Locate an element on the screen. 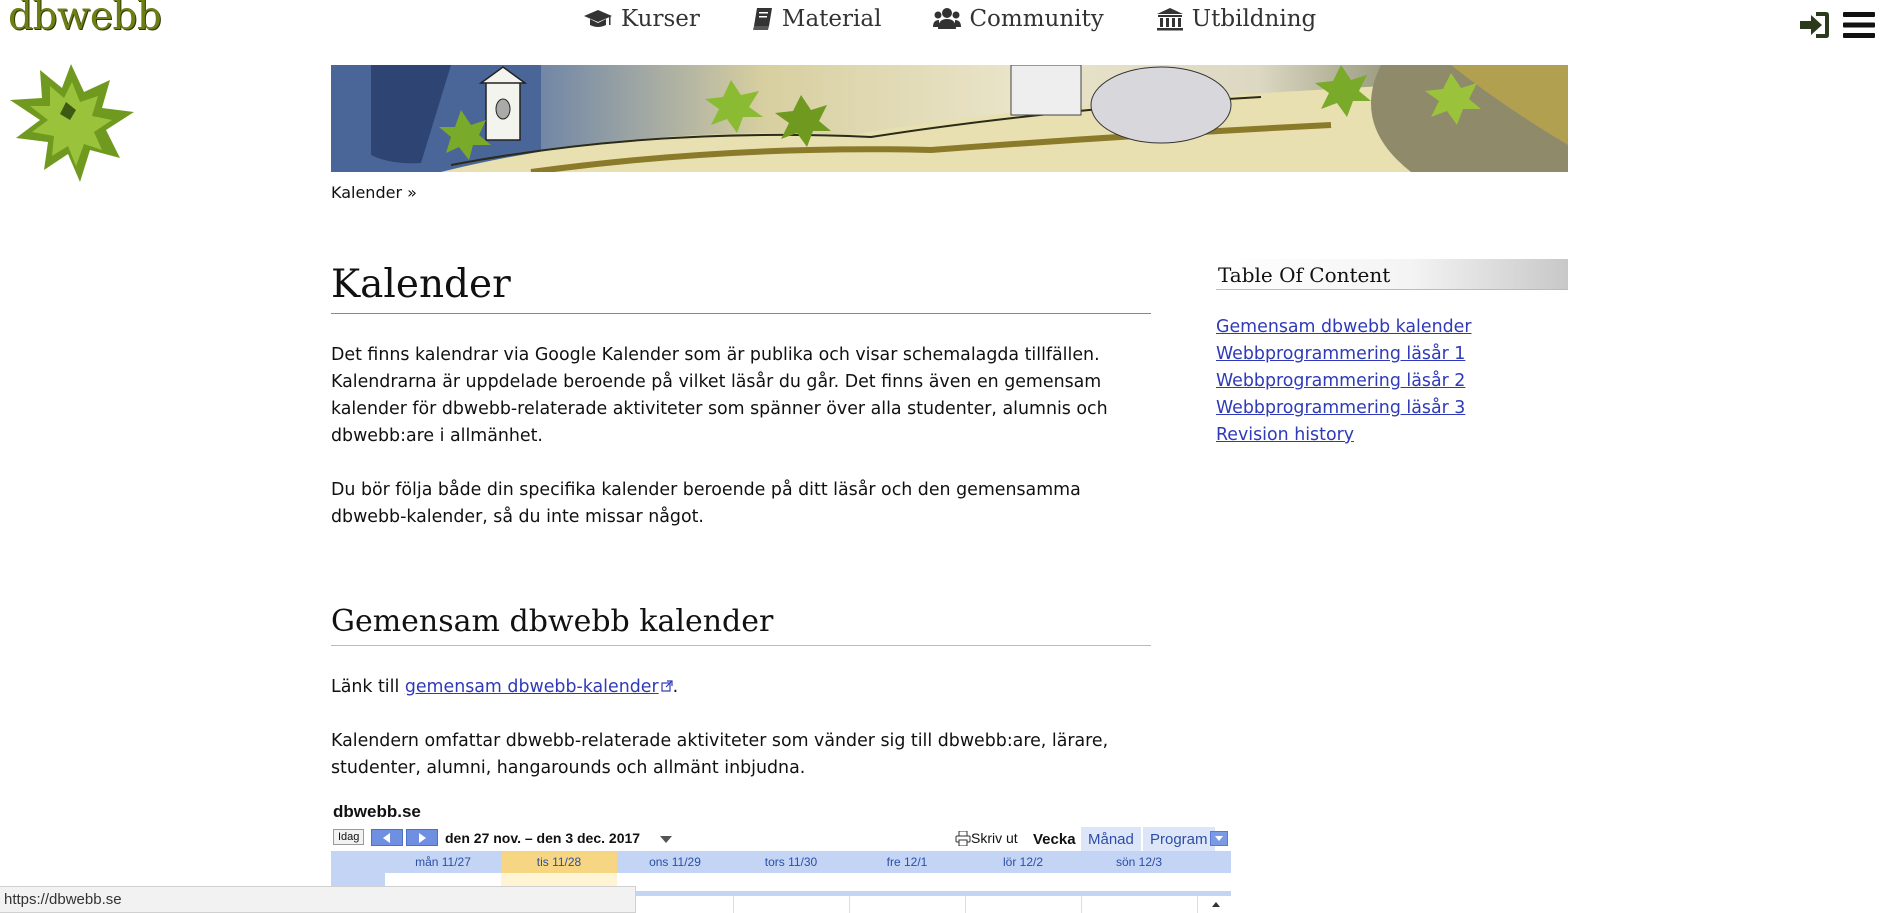 Image resolution: width=1899 pixels, height=913 pixels. day-header: sön 12/3 is located at coordinates (1139, 863).